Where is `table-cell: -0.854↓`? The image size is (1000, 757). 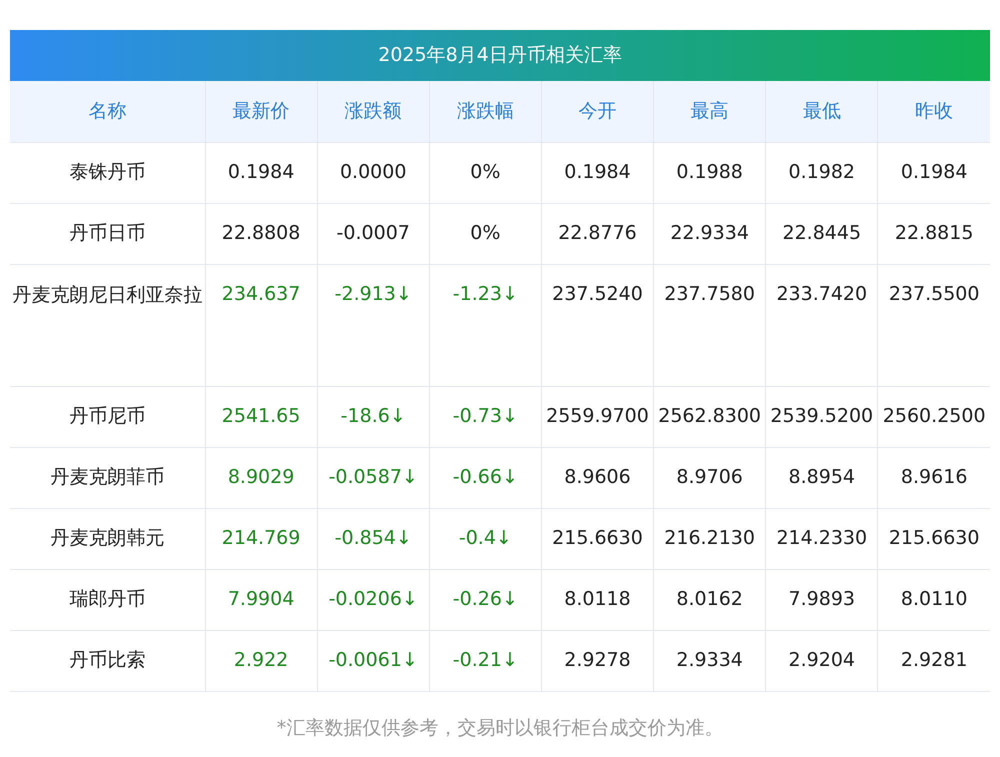
table-cell: -0.854↓ is located at coordinates (373, 538).